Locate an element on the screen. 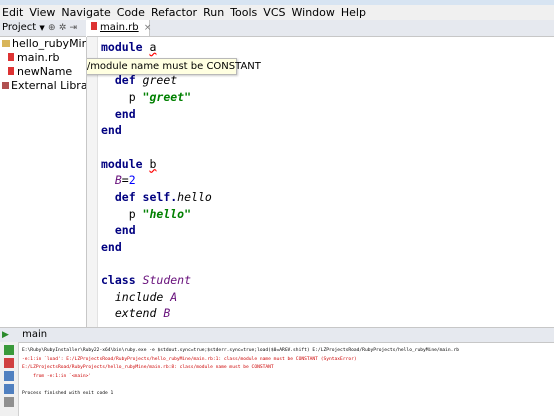  menu-edit: Edit is located at coordinates (13, 12).